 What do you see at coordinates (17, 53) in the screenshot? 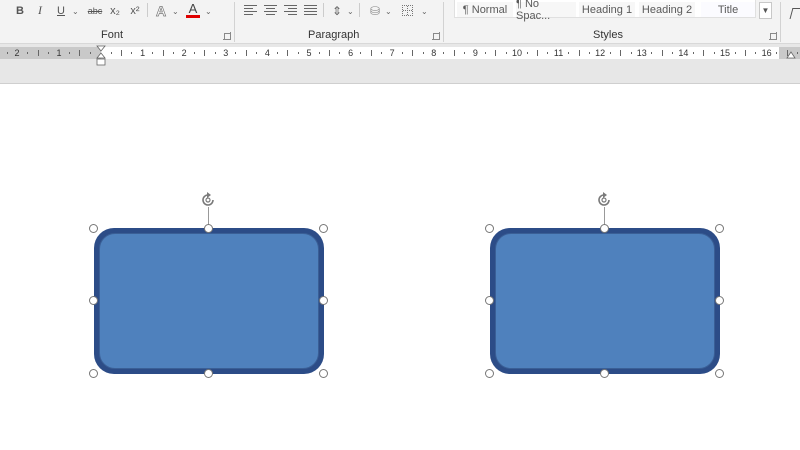
I see `ruler-number: 2` at bounding box center [17, 53].